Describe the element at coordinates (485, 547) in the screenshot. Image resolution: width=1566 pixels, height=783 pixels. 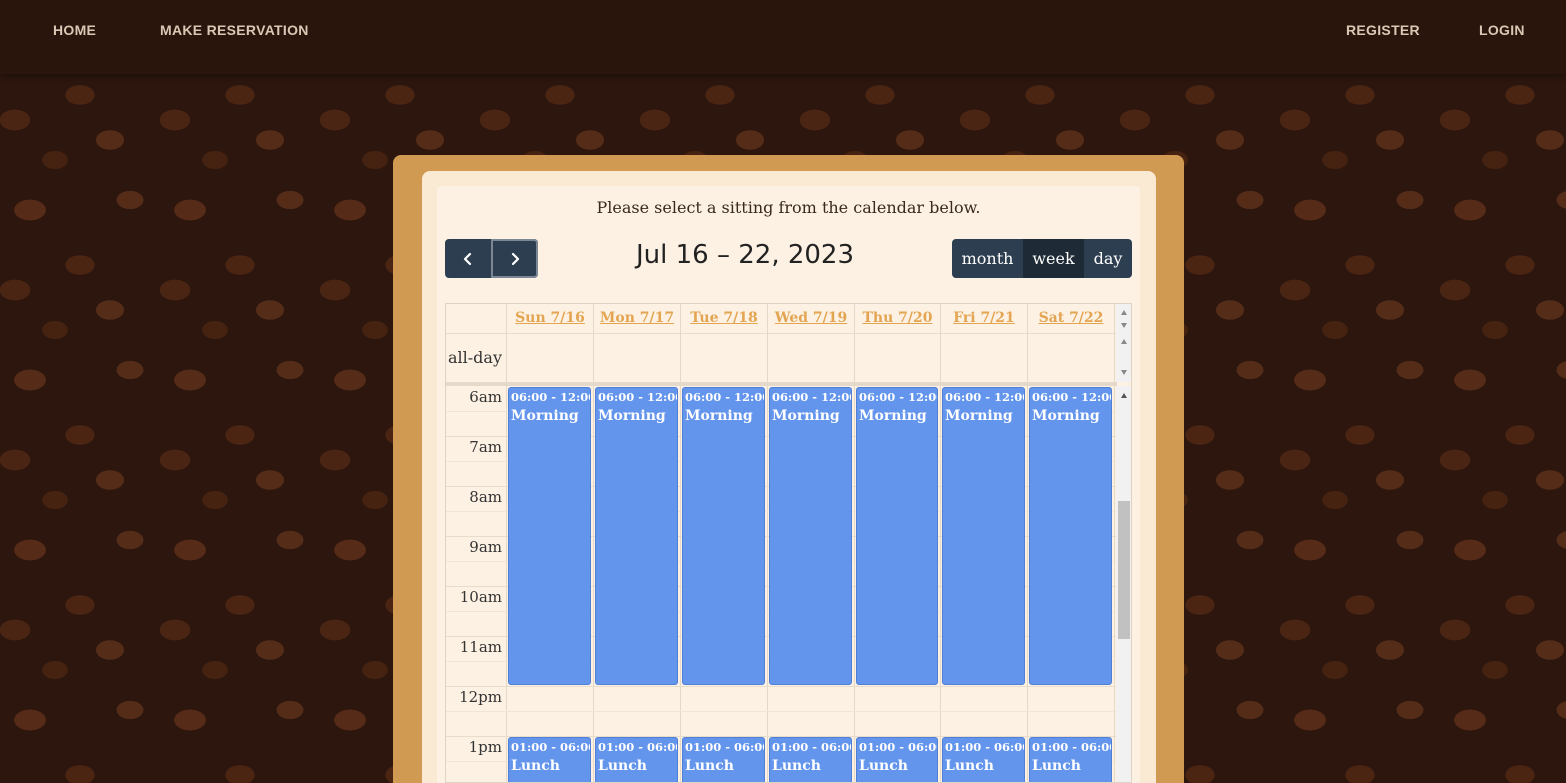
I see `time-slot-label: 9am` at that location.